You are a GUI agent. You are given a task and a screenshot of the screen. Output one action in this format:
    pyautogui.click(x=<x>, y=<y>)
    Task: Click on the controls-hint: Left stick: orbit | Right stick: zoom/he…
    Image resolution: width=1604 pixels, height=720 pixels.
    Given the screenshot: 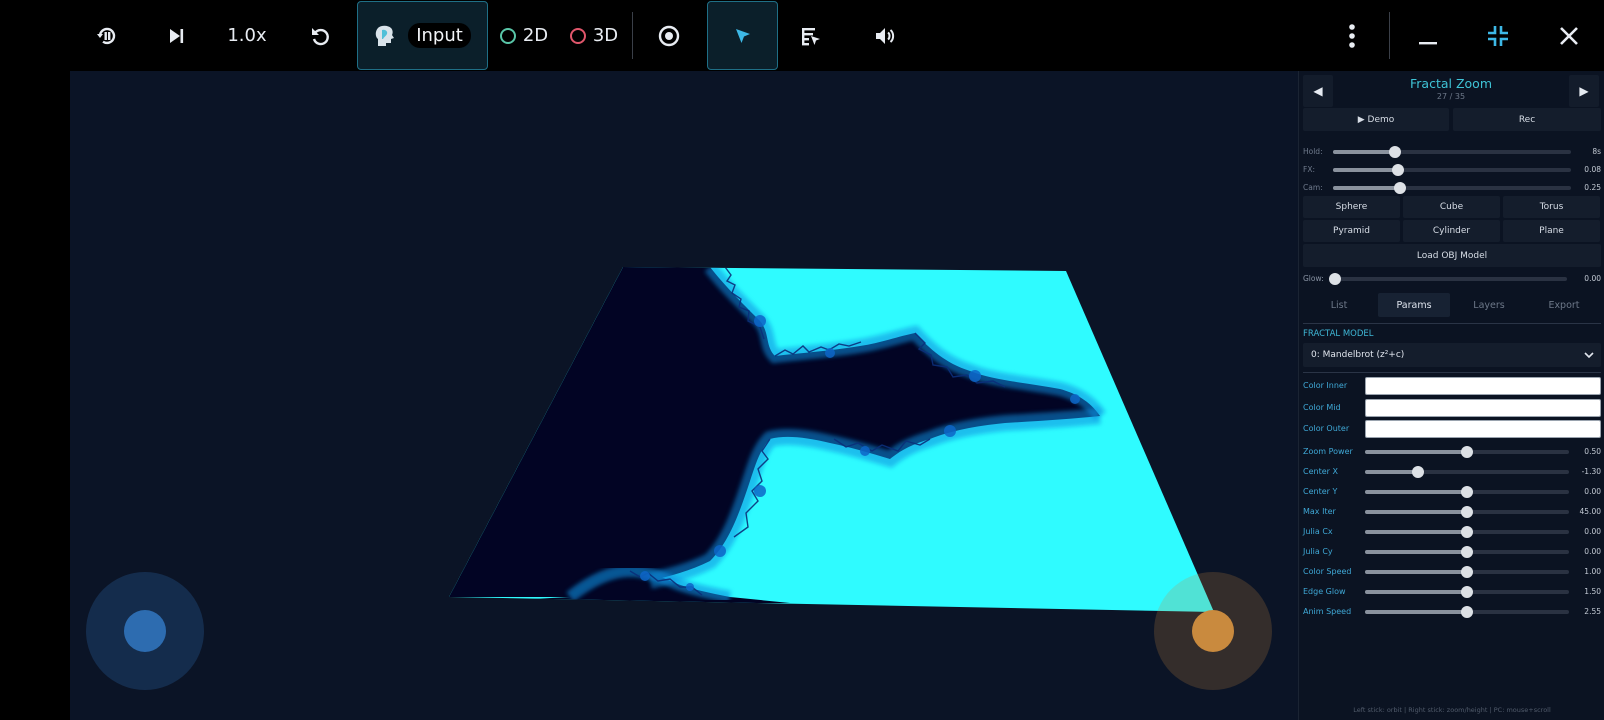 What is the action you would take?
    pyautogui.click(x=1452, y=710)
    